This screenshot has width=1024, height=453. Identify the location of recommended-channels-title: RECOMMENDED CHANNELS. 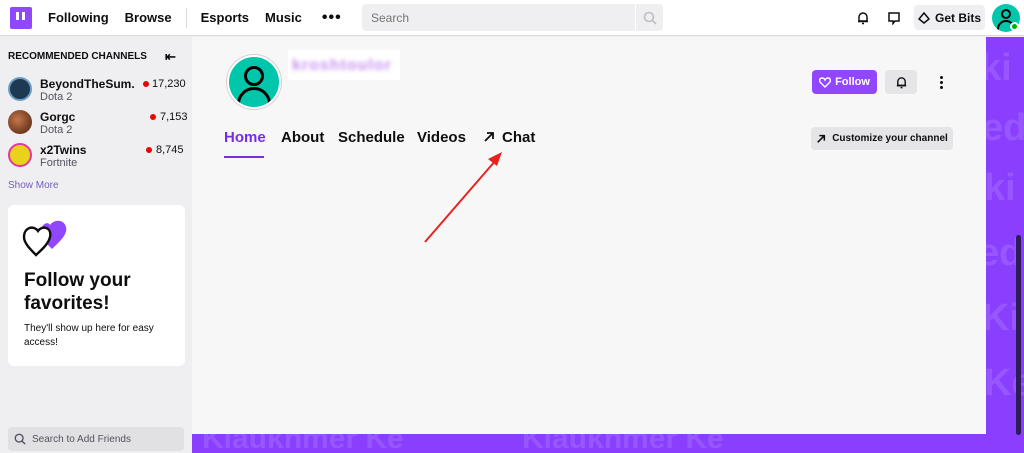
(77, 56).